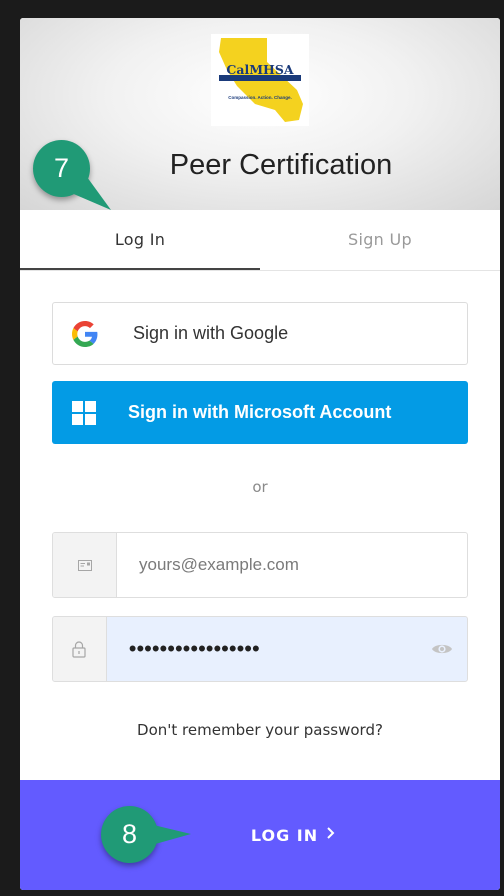 The height and width of the screenshot is (896, 504). What do you see at coordinates (85, 565) in the screenshot?
I see `envelope-icon` at bounding box center [85, 565].